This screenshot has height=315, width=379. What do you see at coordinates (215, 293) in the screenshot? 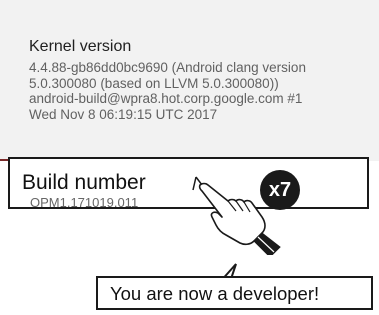
I see `developer-toast-text: You are now a developer!` at bounding box center [215, 293].